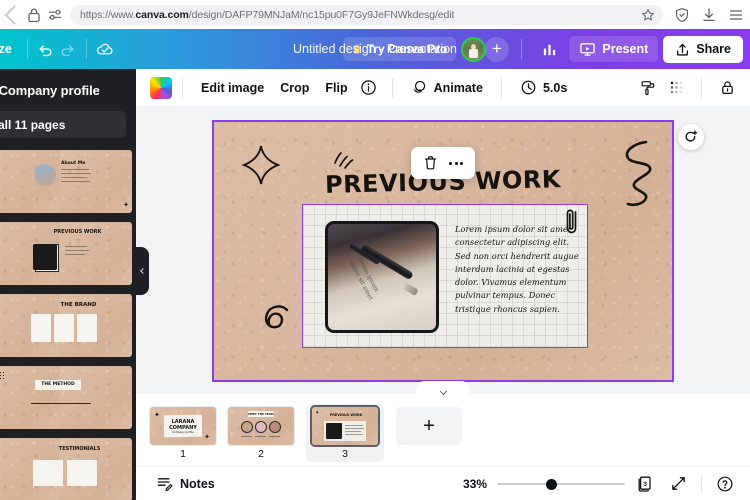 The height and width of the screenshot is (500, 750). I want to click on notes-label: Notes, so click(197, 483).